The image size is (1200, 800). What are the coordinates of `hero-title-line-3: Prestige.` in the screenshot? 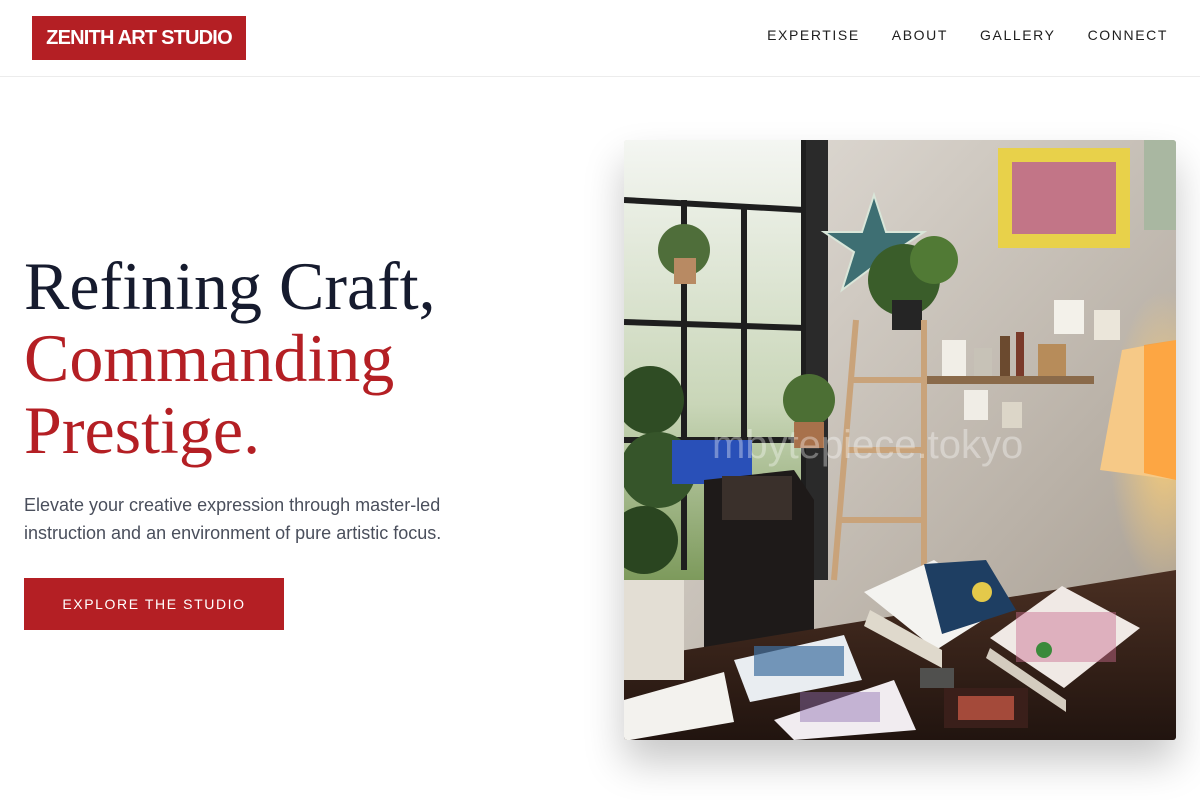 It's located at (142, 430).